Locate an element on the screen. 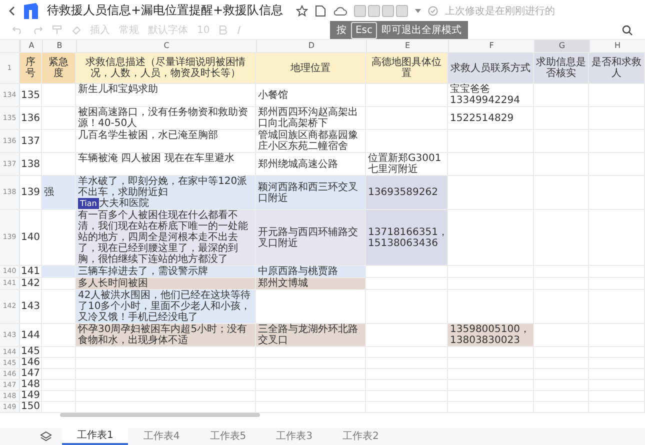 The height and width of the screenshot is (445, 645). column-header: H is located at coordinates (617, 46).